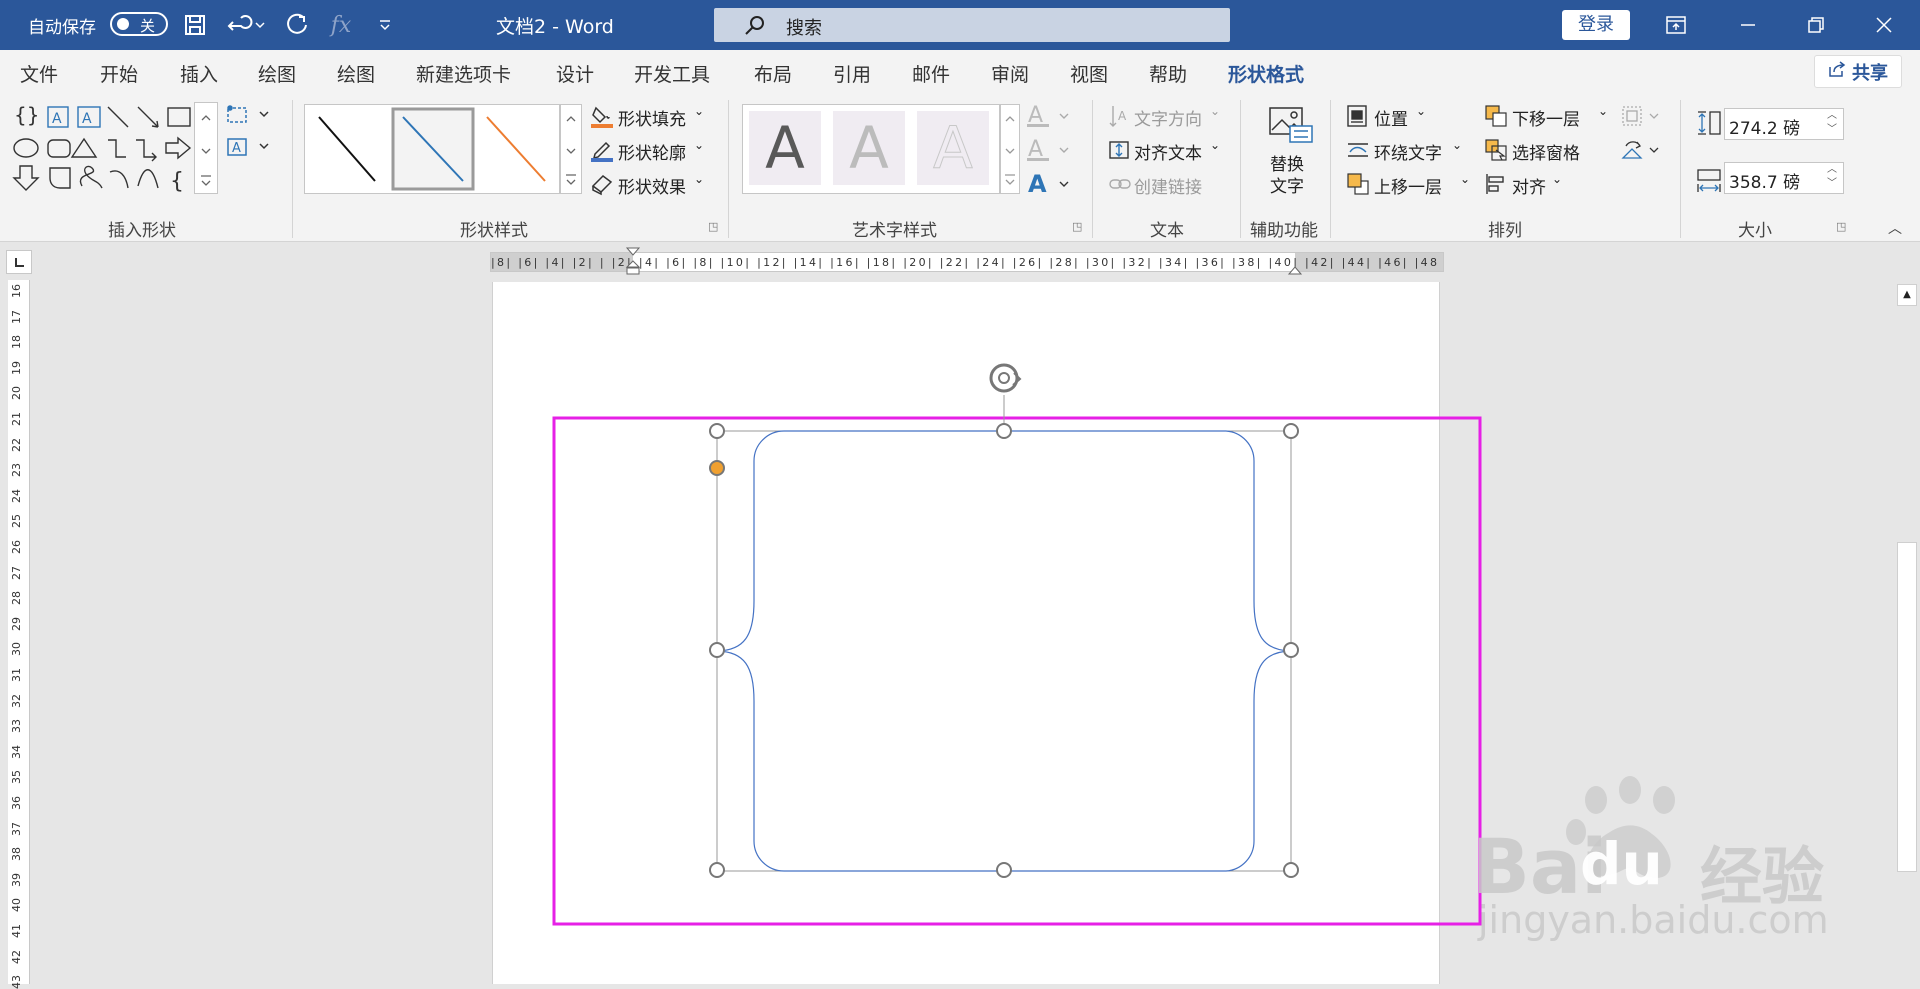 This screenshot has height=989, width=1920. Describe the element at coordinates (1005, 378) in the screenshot. I see `rotate-handle-icon` at that location.